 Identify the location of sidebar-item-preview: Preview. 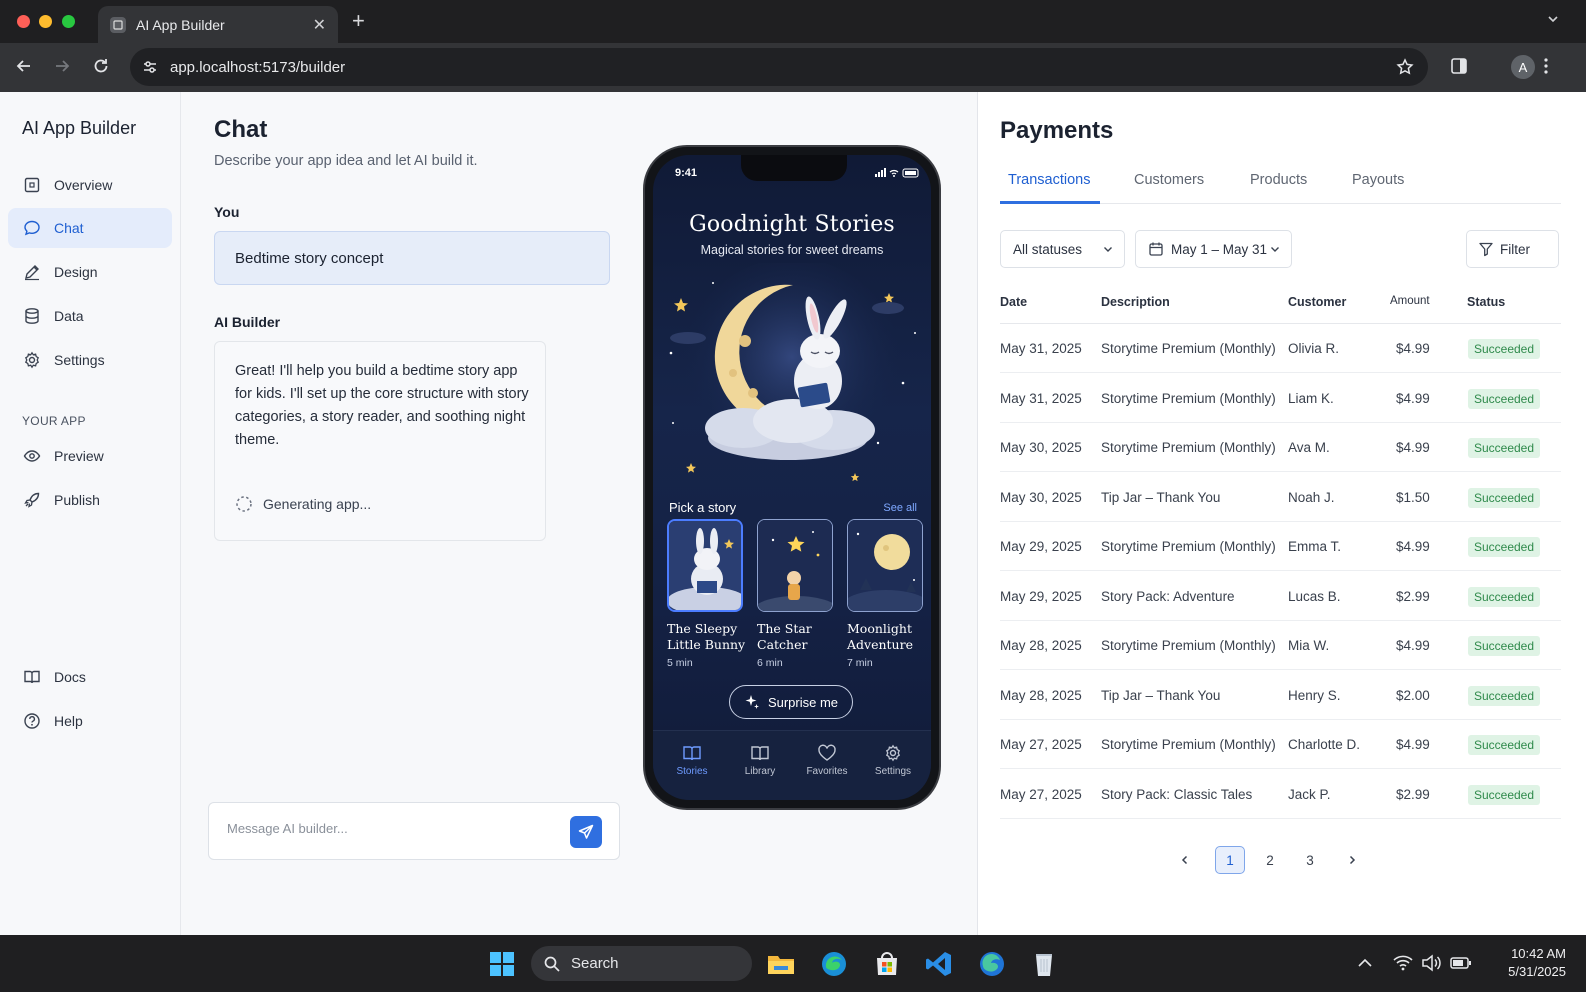
(90, 456).